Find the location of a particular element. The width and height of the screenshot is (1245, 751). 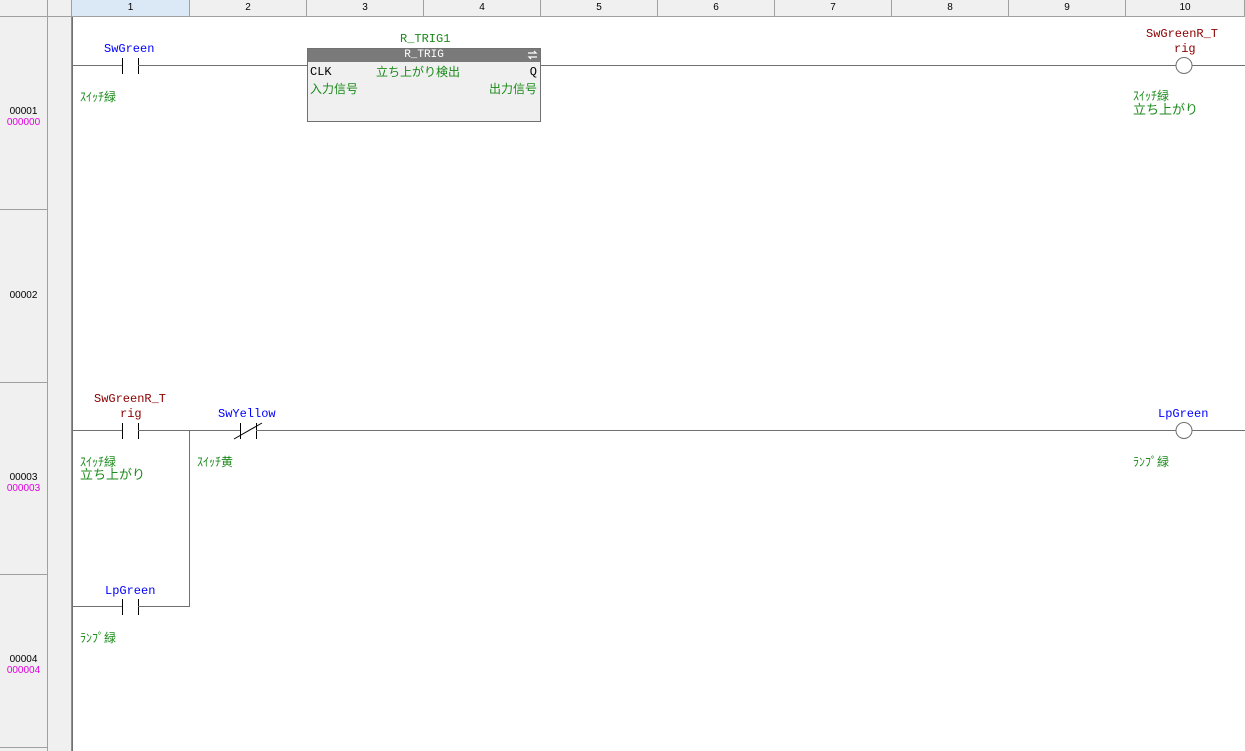

fb-type-header: R_TRIG is located at coordinates (424, 55).